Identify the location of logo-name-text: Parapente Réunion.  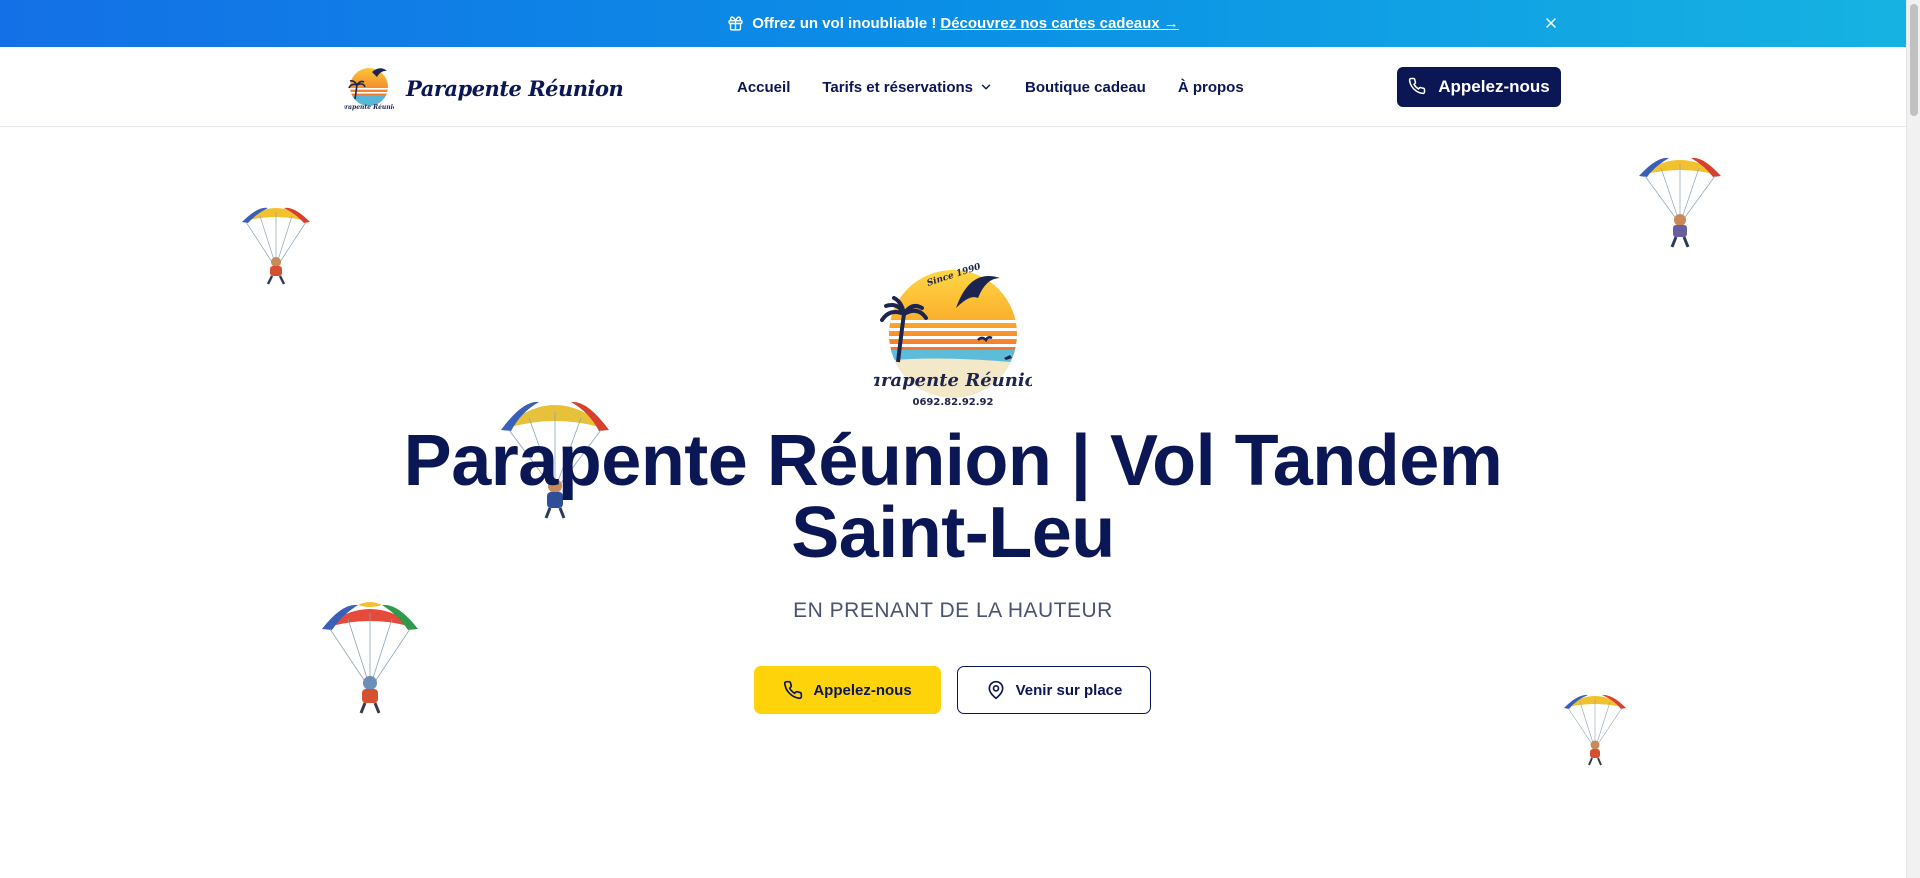
(953, 380).